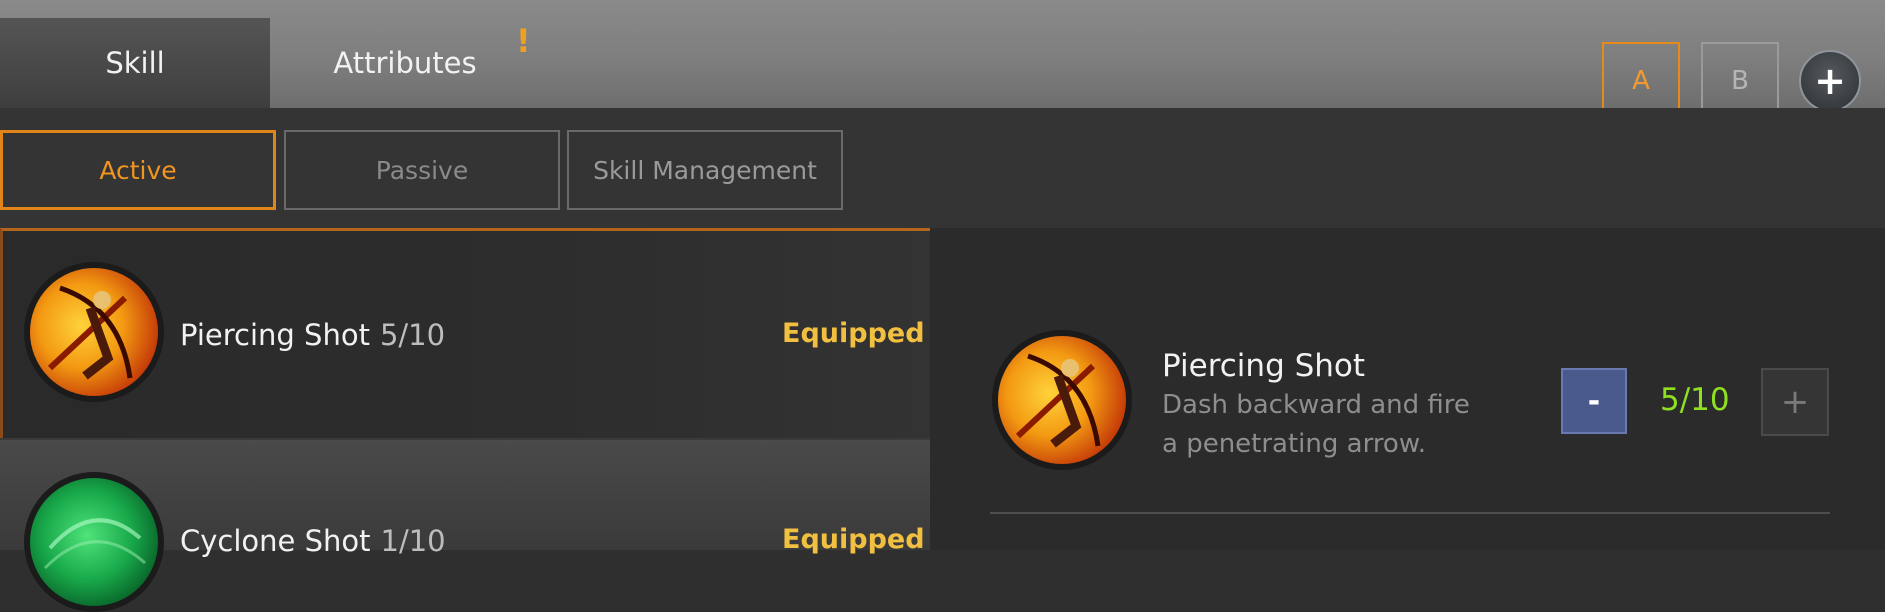 Image resolution: width=1885 pixels, height=612 pixels. I want to click on tab-attributes-label: Attributes, so click(405, 63).